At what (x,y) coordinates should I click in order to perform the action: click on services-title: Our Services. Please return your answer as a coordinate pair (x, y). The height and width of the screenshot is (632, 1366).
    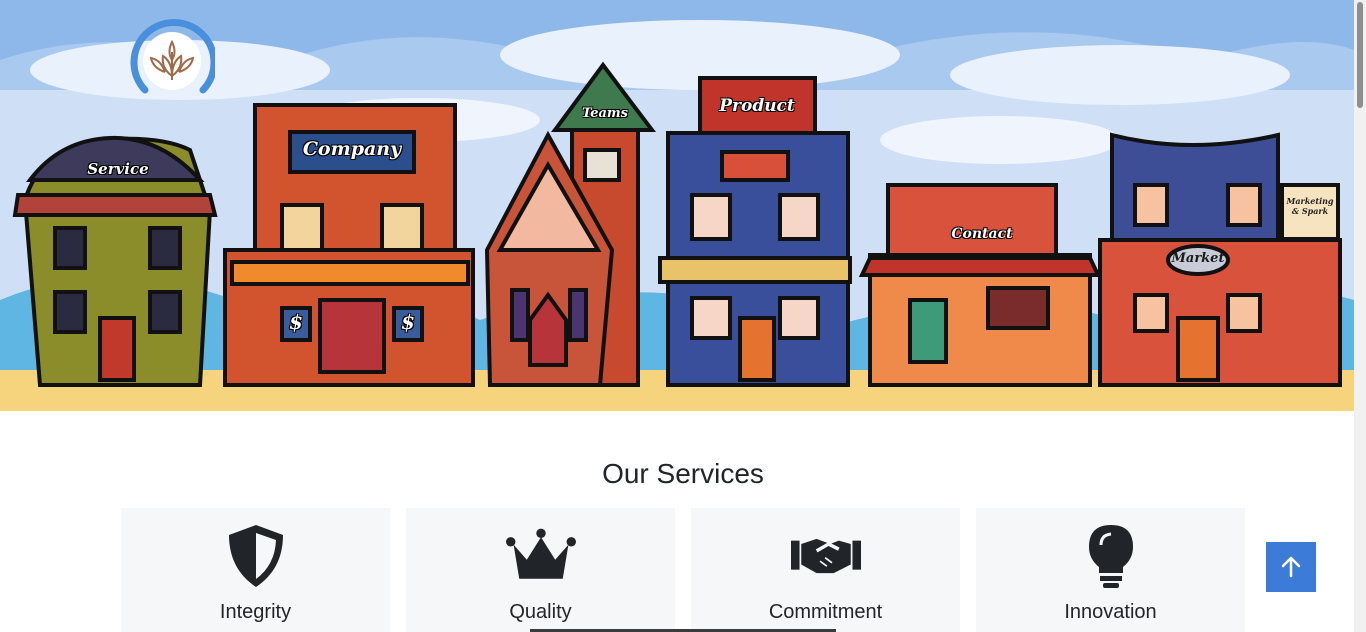
    Looking at the image, I should click on (683, 473).